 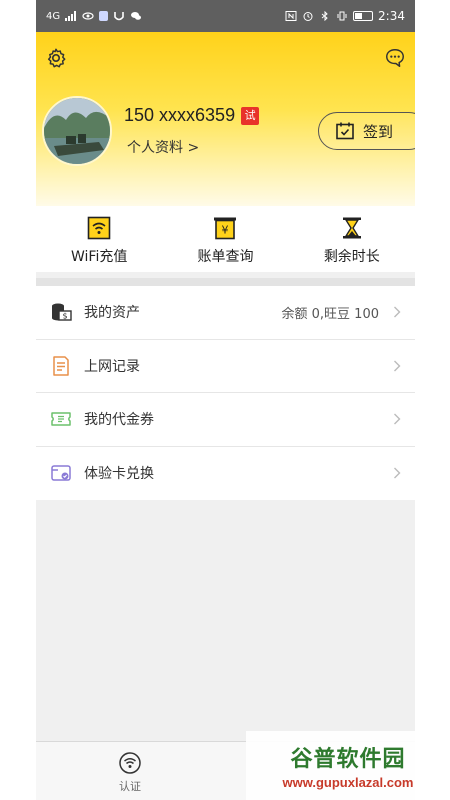 What do you see at coordinates (71, 16) in the screenshot?
I see `signal-icon` at bounding box center [71, 16].